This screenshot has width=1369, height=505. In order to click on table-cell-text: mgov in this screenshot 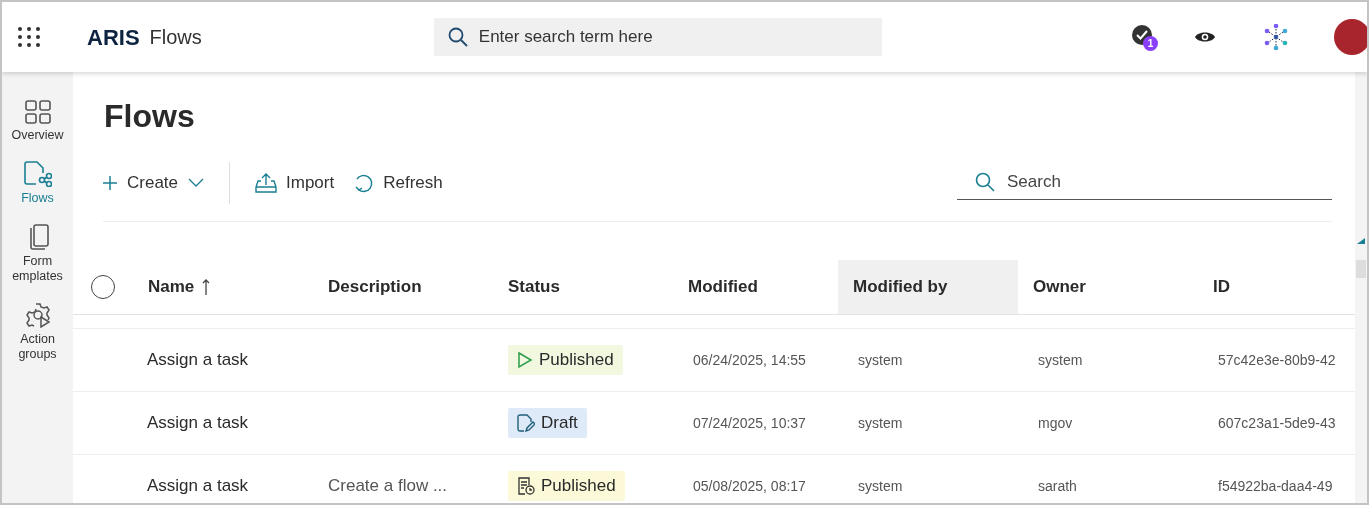, I will do `click(1055, 423)`.